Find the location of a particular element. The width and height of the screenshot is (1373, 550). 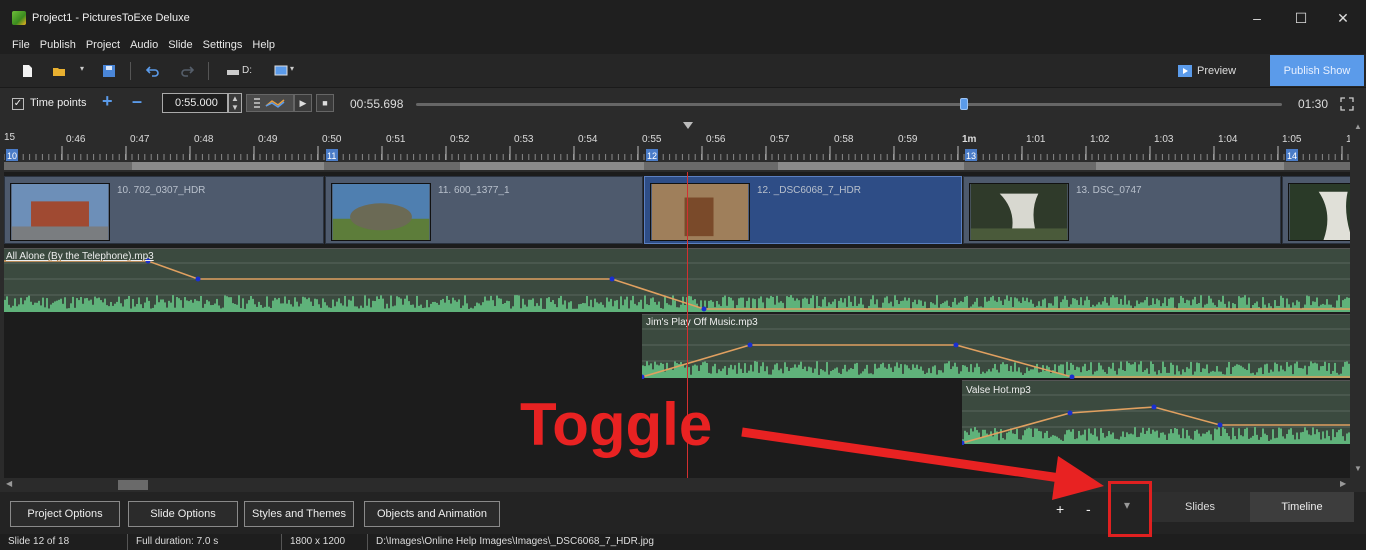

annotation-highlight-box is located at coordinates (1130, 509).